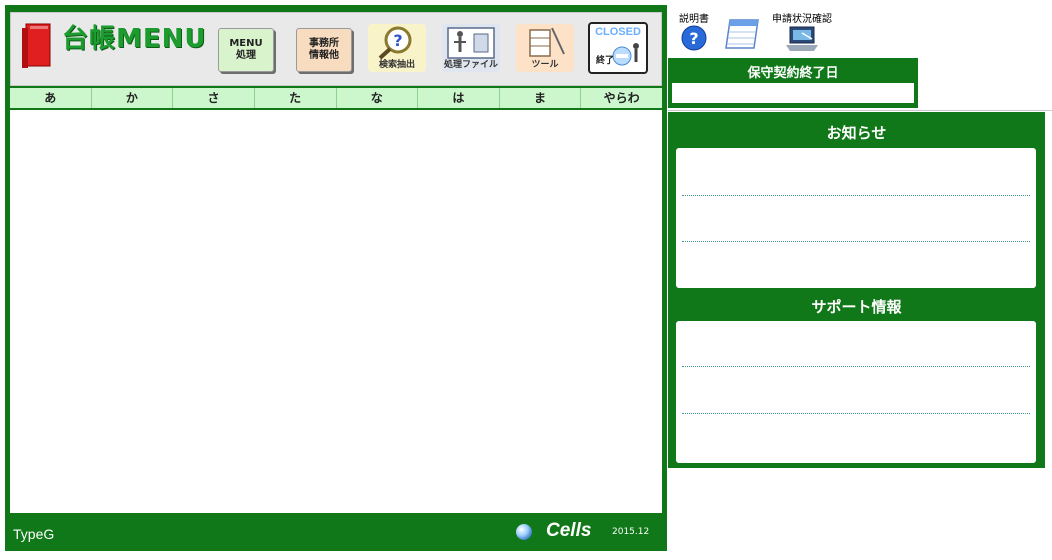 The image size is (1052, 560). Describe the element at coordinates (51, 98) in the screenshot. I see `kana-tab: あ` at that location.